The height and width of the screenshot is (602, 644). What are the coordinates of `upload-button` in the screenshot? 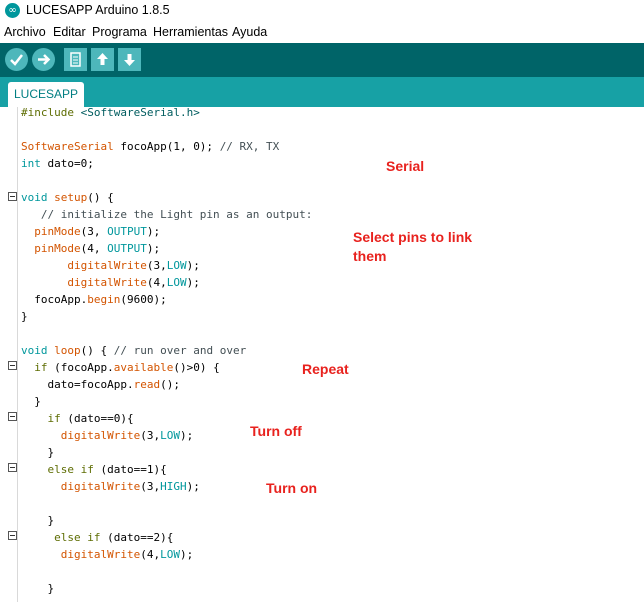 It's located at (43, 59).